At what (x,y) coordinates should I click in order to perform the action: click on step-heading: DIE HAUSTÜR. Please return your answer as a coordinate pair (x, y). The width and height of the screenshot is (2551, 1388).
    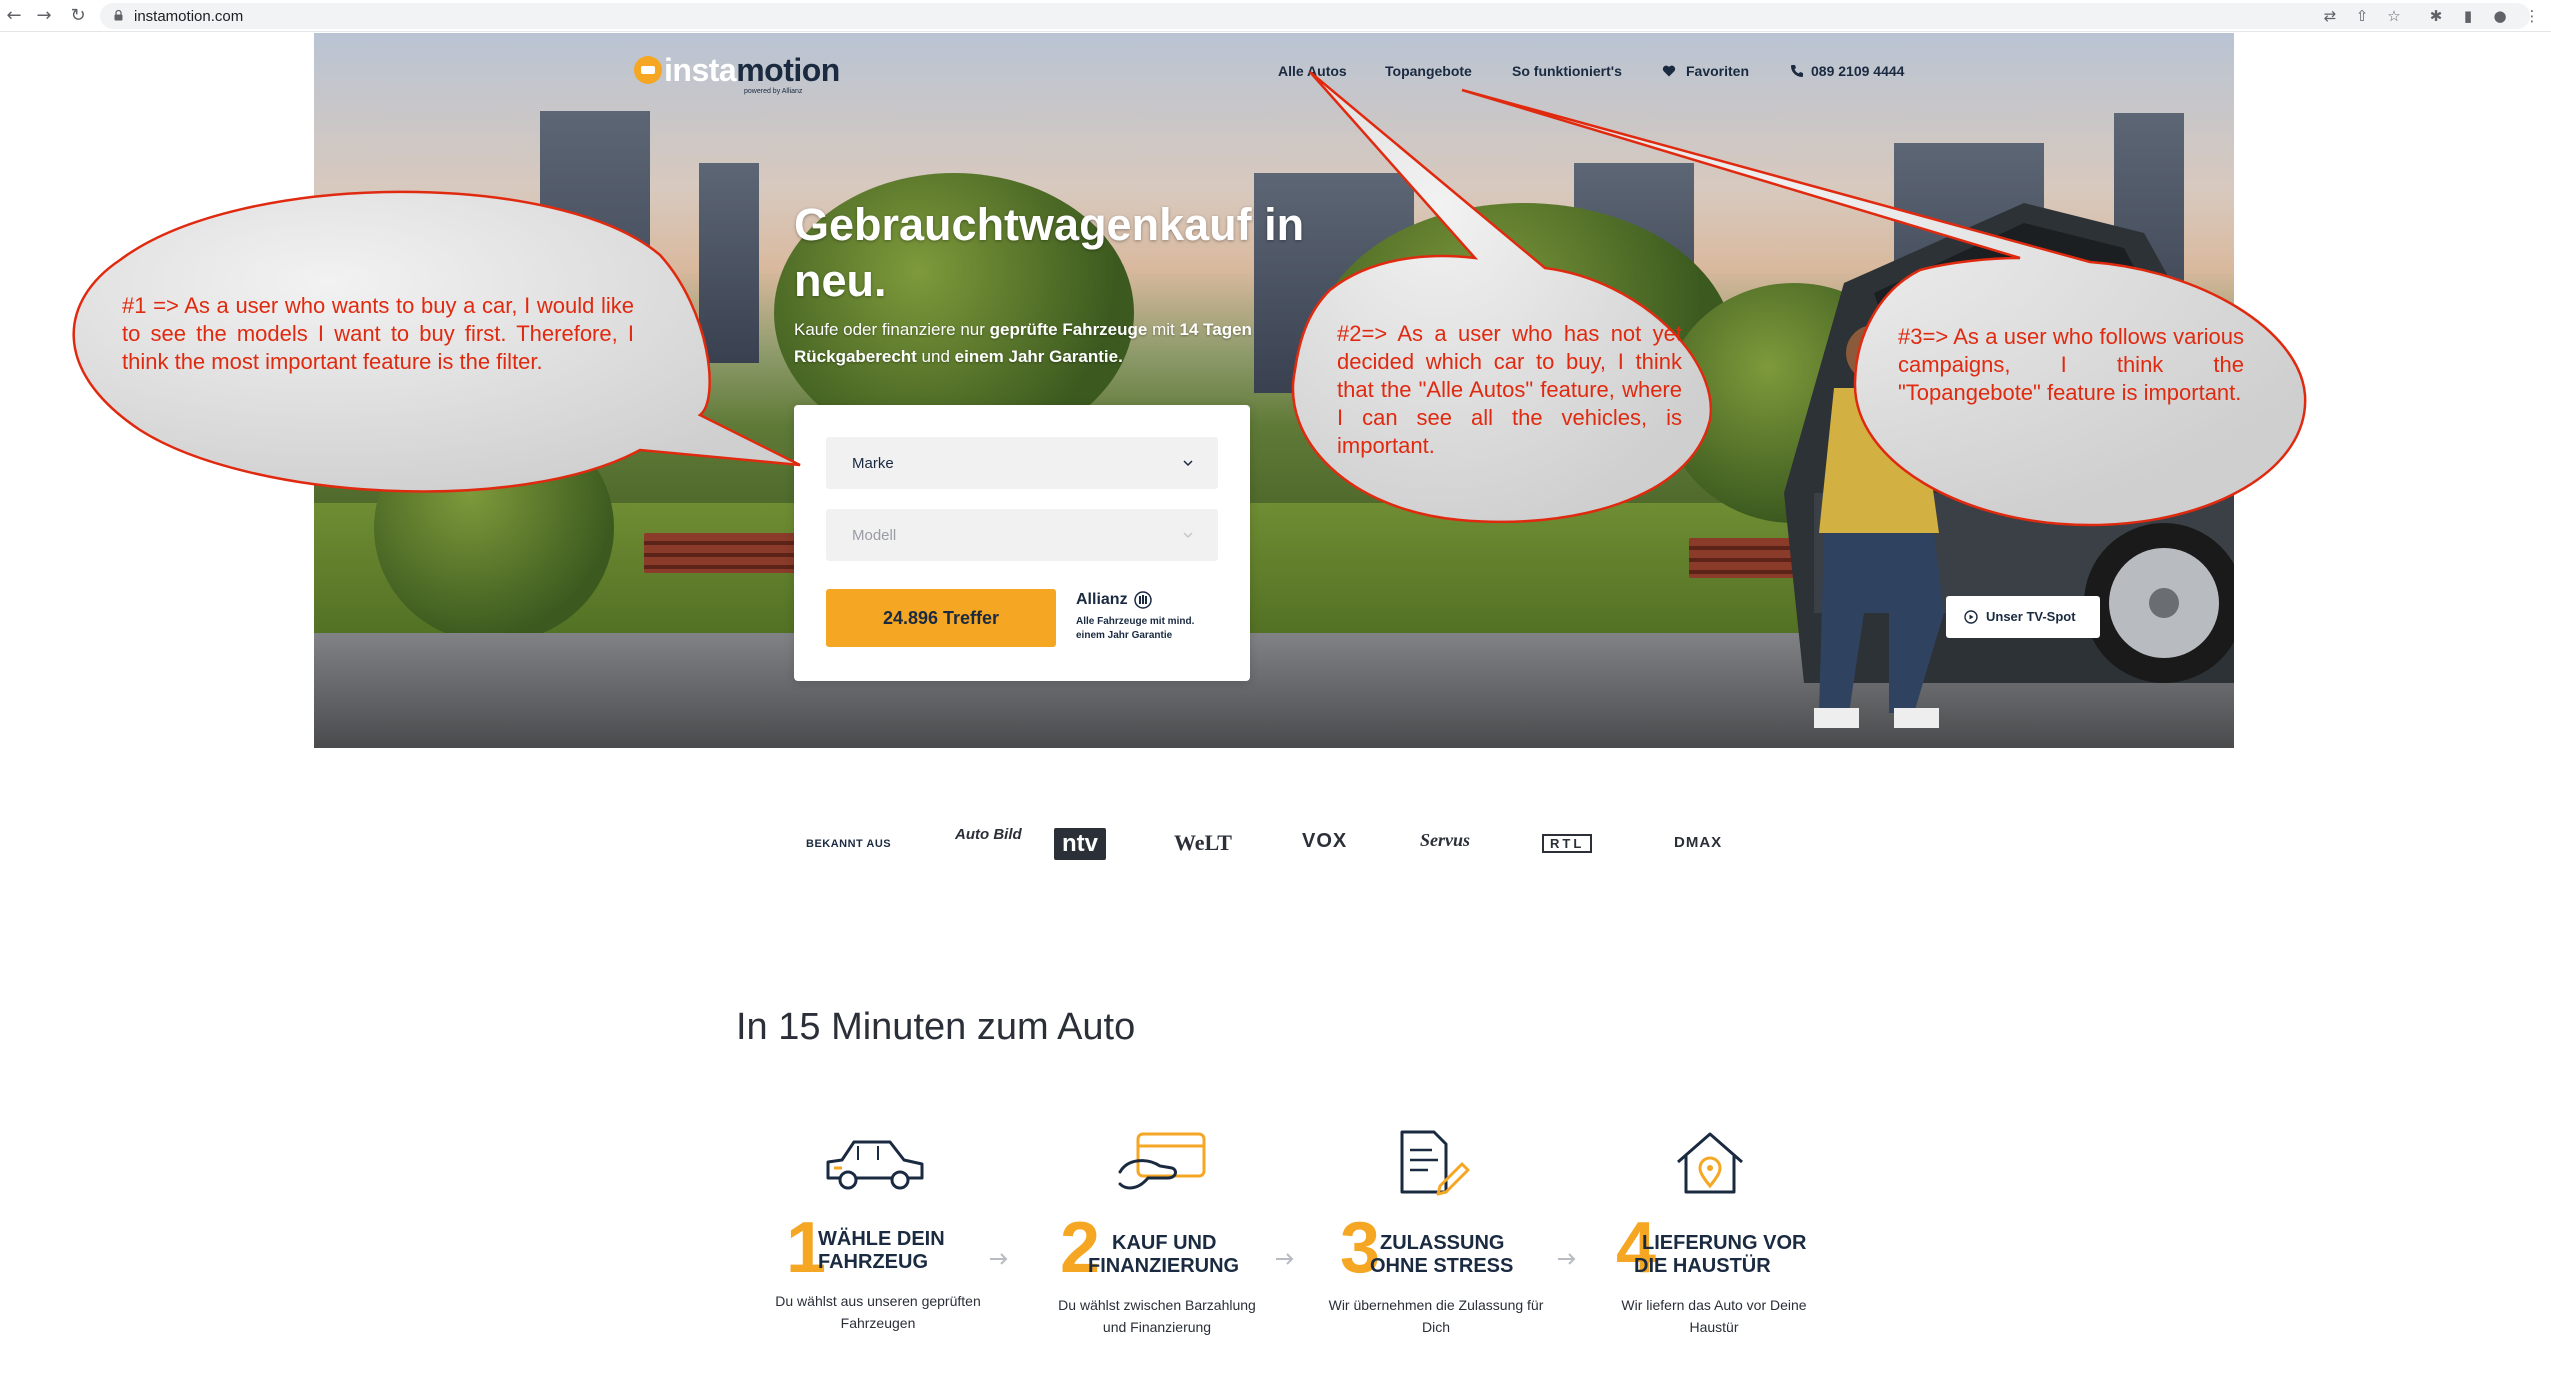
    Looking at the image, I should click on (1702, 1266).